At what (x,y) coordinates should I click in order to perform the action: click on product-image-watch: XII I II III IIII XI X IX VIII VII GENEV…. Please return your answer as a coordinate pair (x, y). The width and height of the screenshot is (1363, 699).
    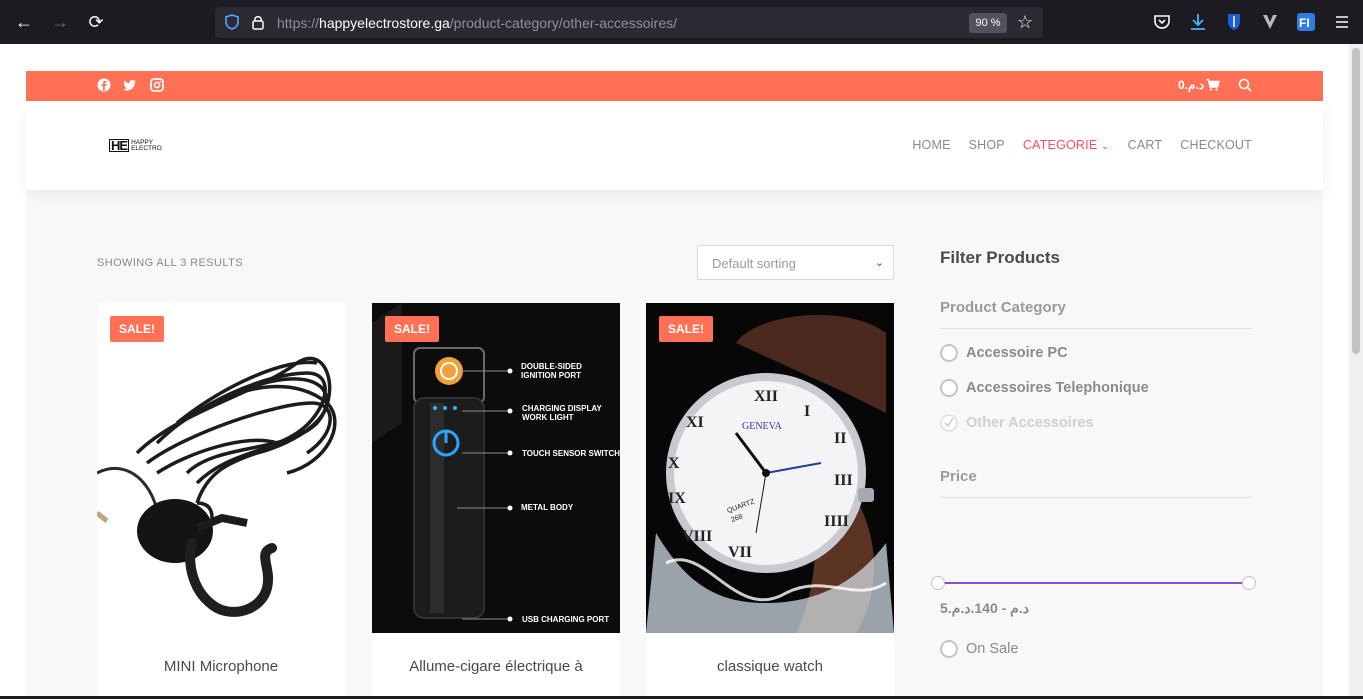
    Looking at the image, I should click on (770, 468).